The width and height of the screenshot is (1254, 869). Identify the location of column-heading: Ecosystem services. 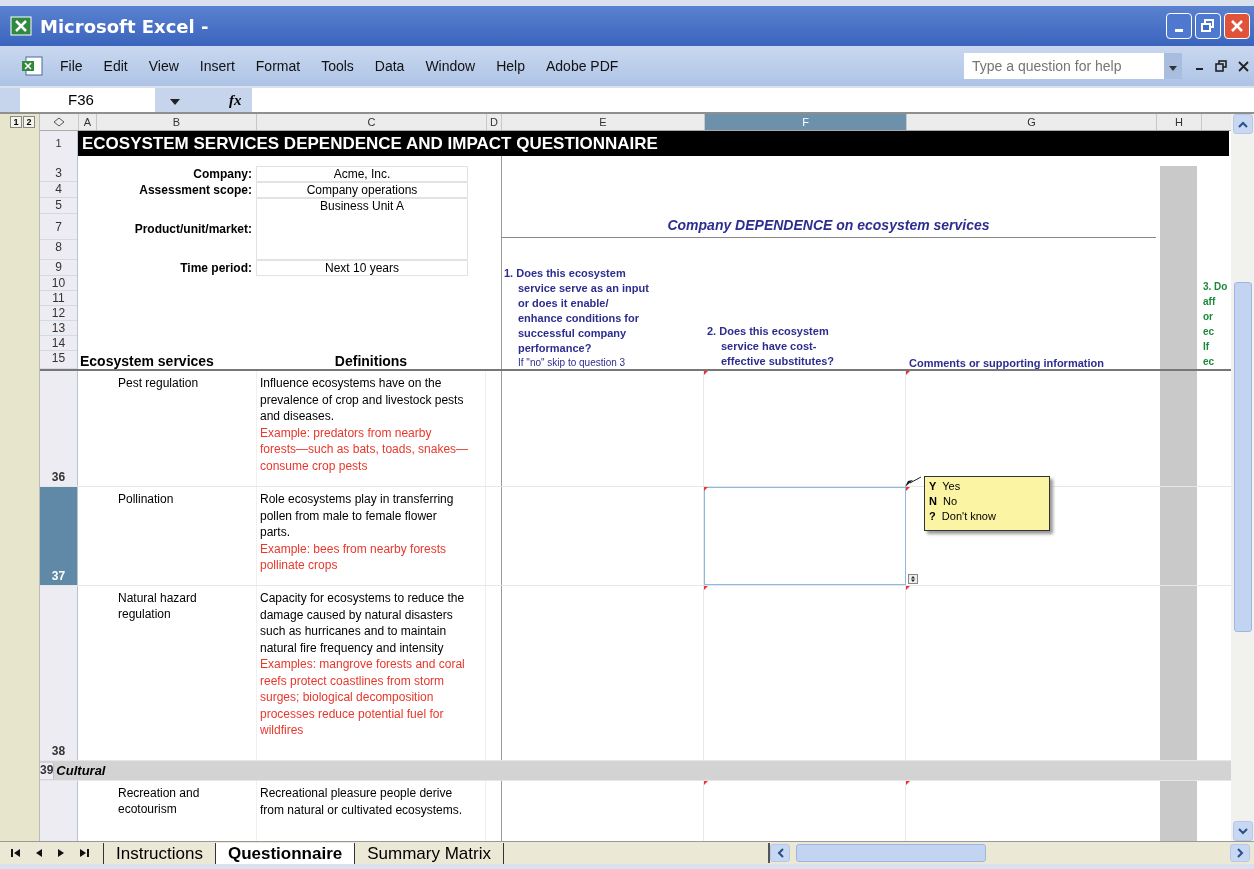
(147, 361).